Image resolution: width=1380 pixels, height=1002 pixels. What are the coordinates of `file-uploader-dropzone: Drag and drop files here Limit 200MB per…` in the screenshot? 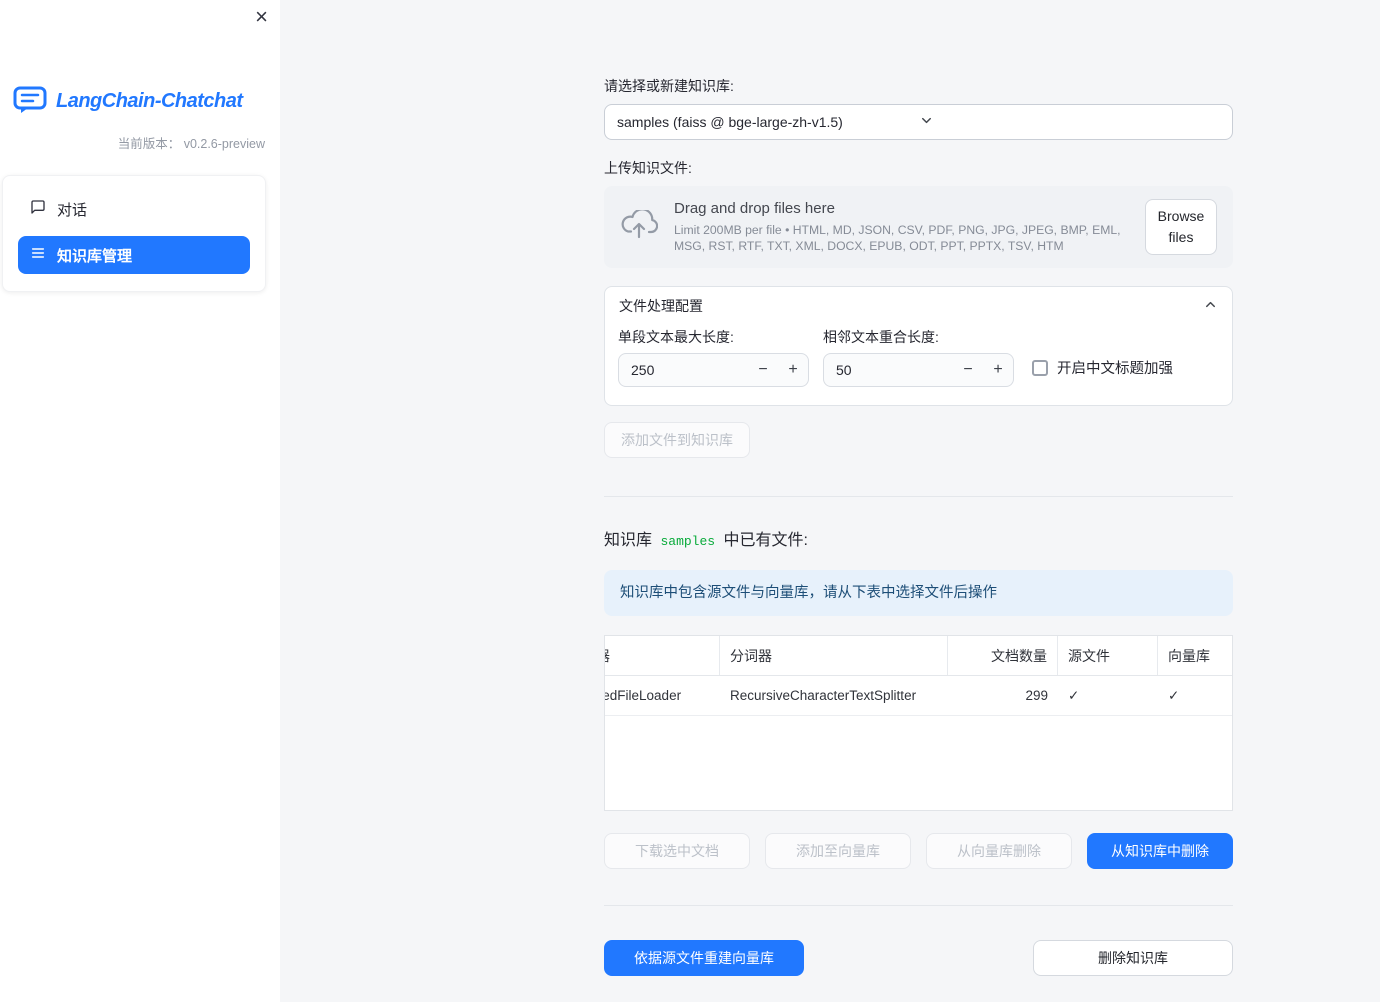 It's located at (918, 227).